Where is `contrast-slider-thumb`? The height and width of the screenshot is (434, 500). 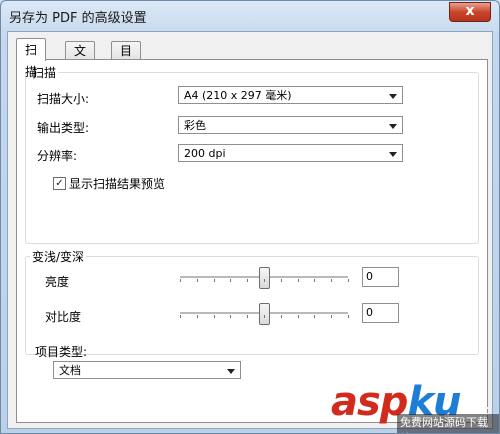 contrast-slider-thumb is located at coordinates (264, 314).